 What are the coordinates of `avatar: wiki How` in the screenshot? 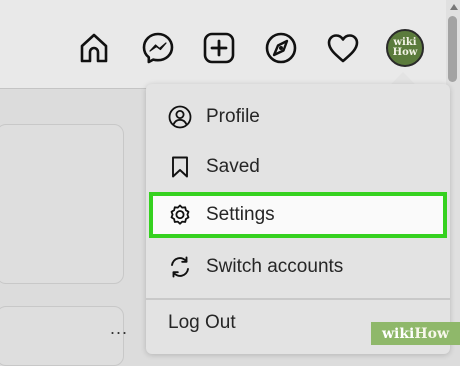 It's located at (405, 48).